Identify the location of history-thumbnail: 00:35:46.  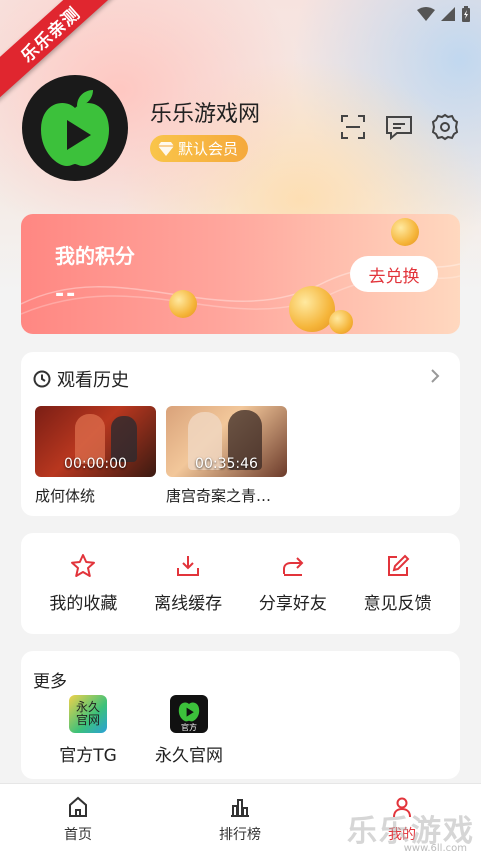
(226, 441).